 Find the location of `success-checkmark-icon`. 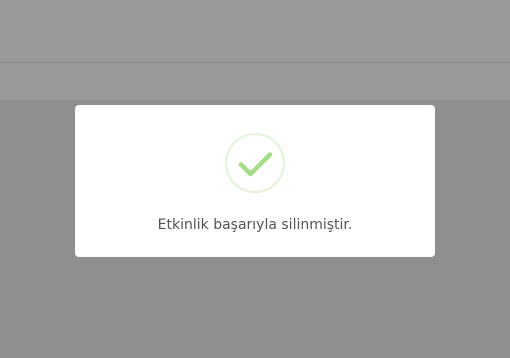

success-checkmark-icon is located at coordinates (255, 163).